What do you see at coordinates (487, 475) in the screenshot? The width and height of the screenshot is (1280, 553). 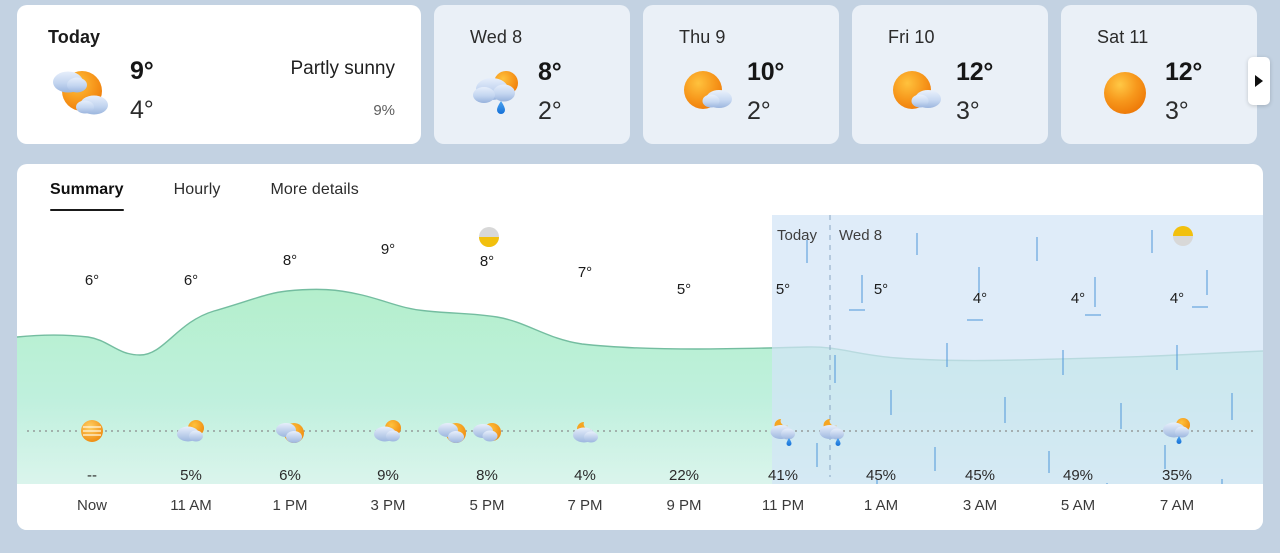 I see `precip-label: 8%` at bounding box center [487, 475].